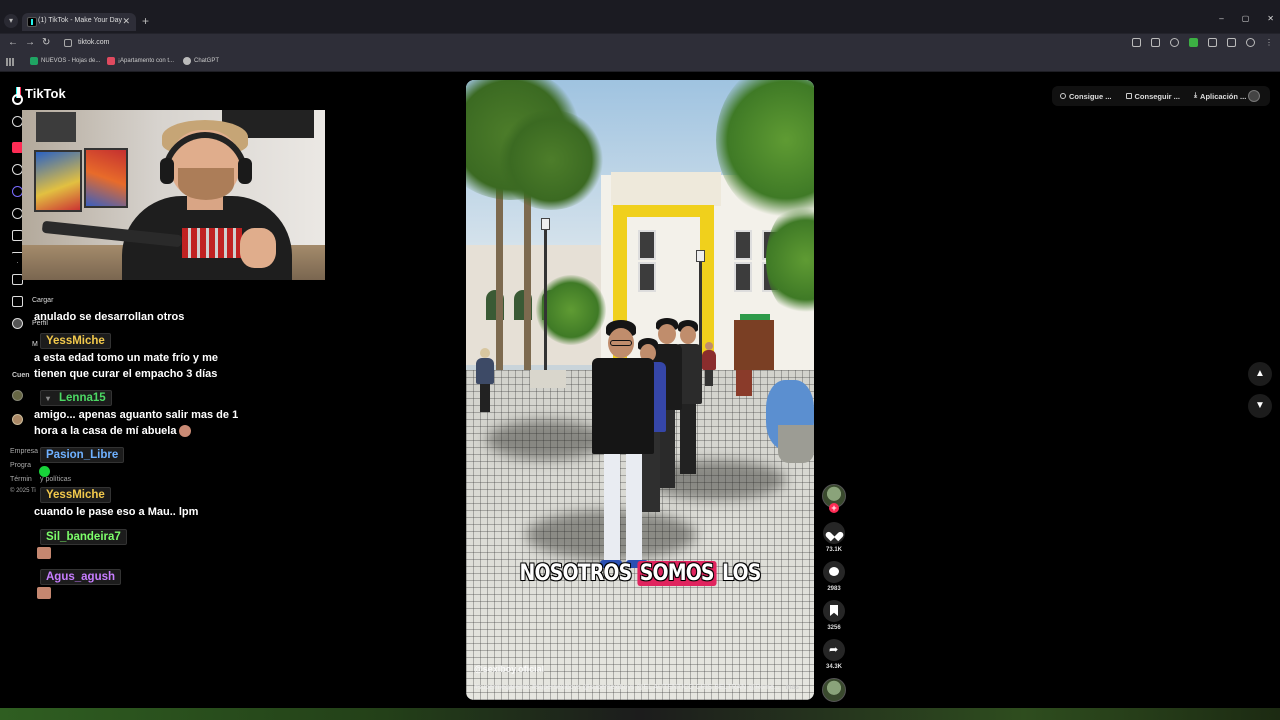  Describe the element at coordinates (82, 455) in the screenshot. I see `chat-username: Pasion_Libre` at that location.